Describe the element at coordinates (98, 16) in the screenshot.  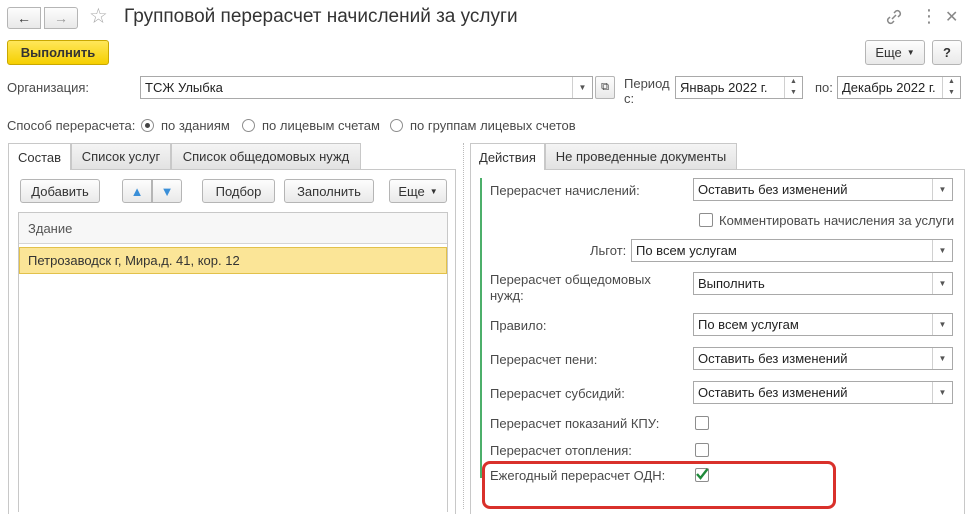
I see `favorite-star-icon: ☆` at that location.